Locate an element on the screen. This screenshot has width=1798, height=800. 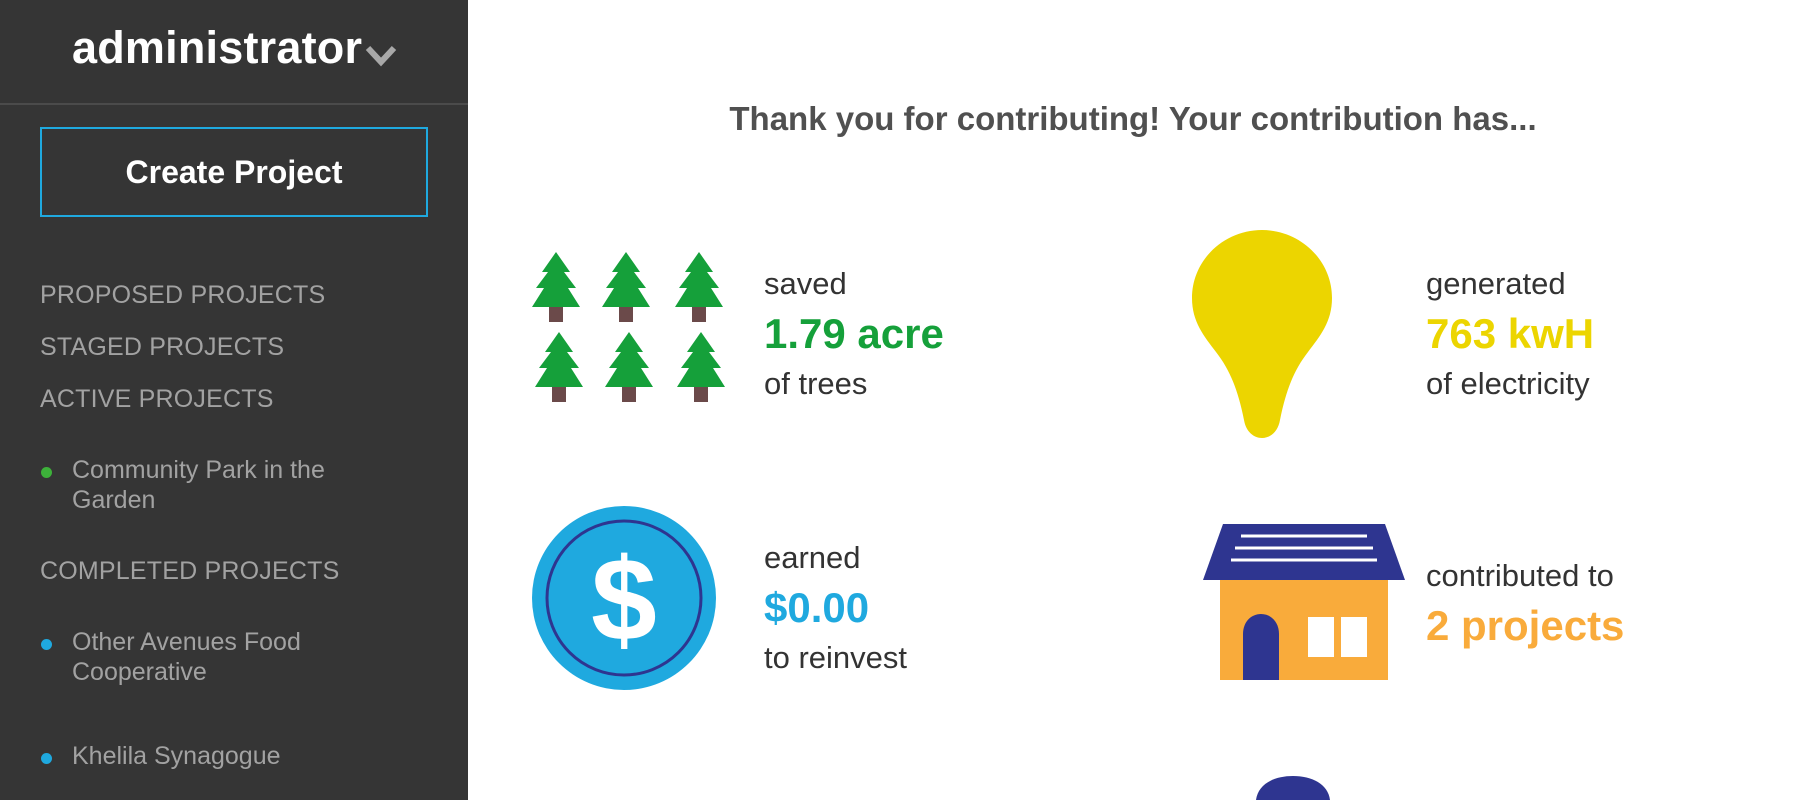
project-item-community-park: Community Park in the Garden is located at coordinates (230, 487).